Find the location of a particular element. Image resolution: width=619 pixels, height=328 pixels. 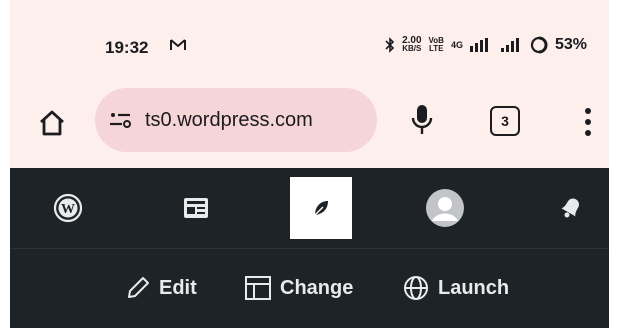

battery-ring-icon is located at coordinates (539, 45).